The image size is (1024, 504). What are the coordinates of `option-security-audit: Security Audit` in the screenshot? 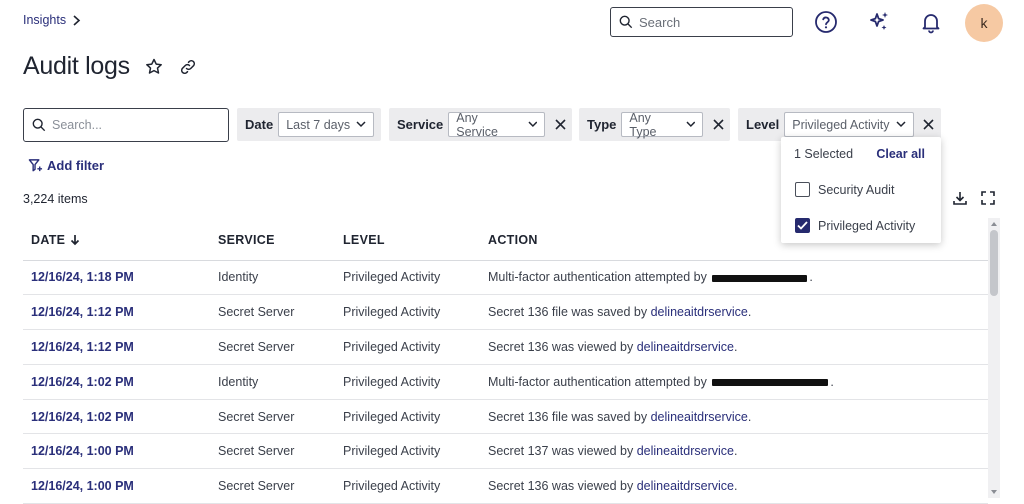 It's located at (844, 189).